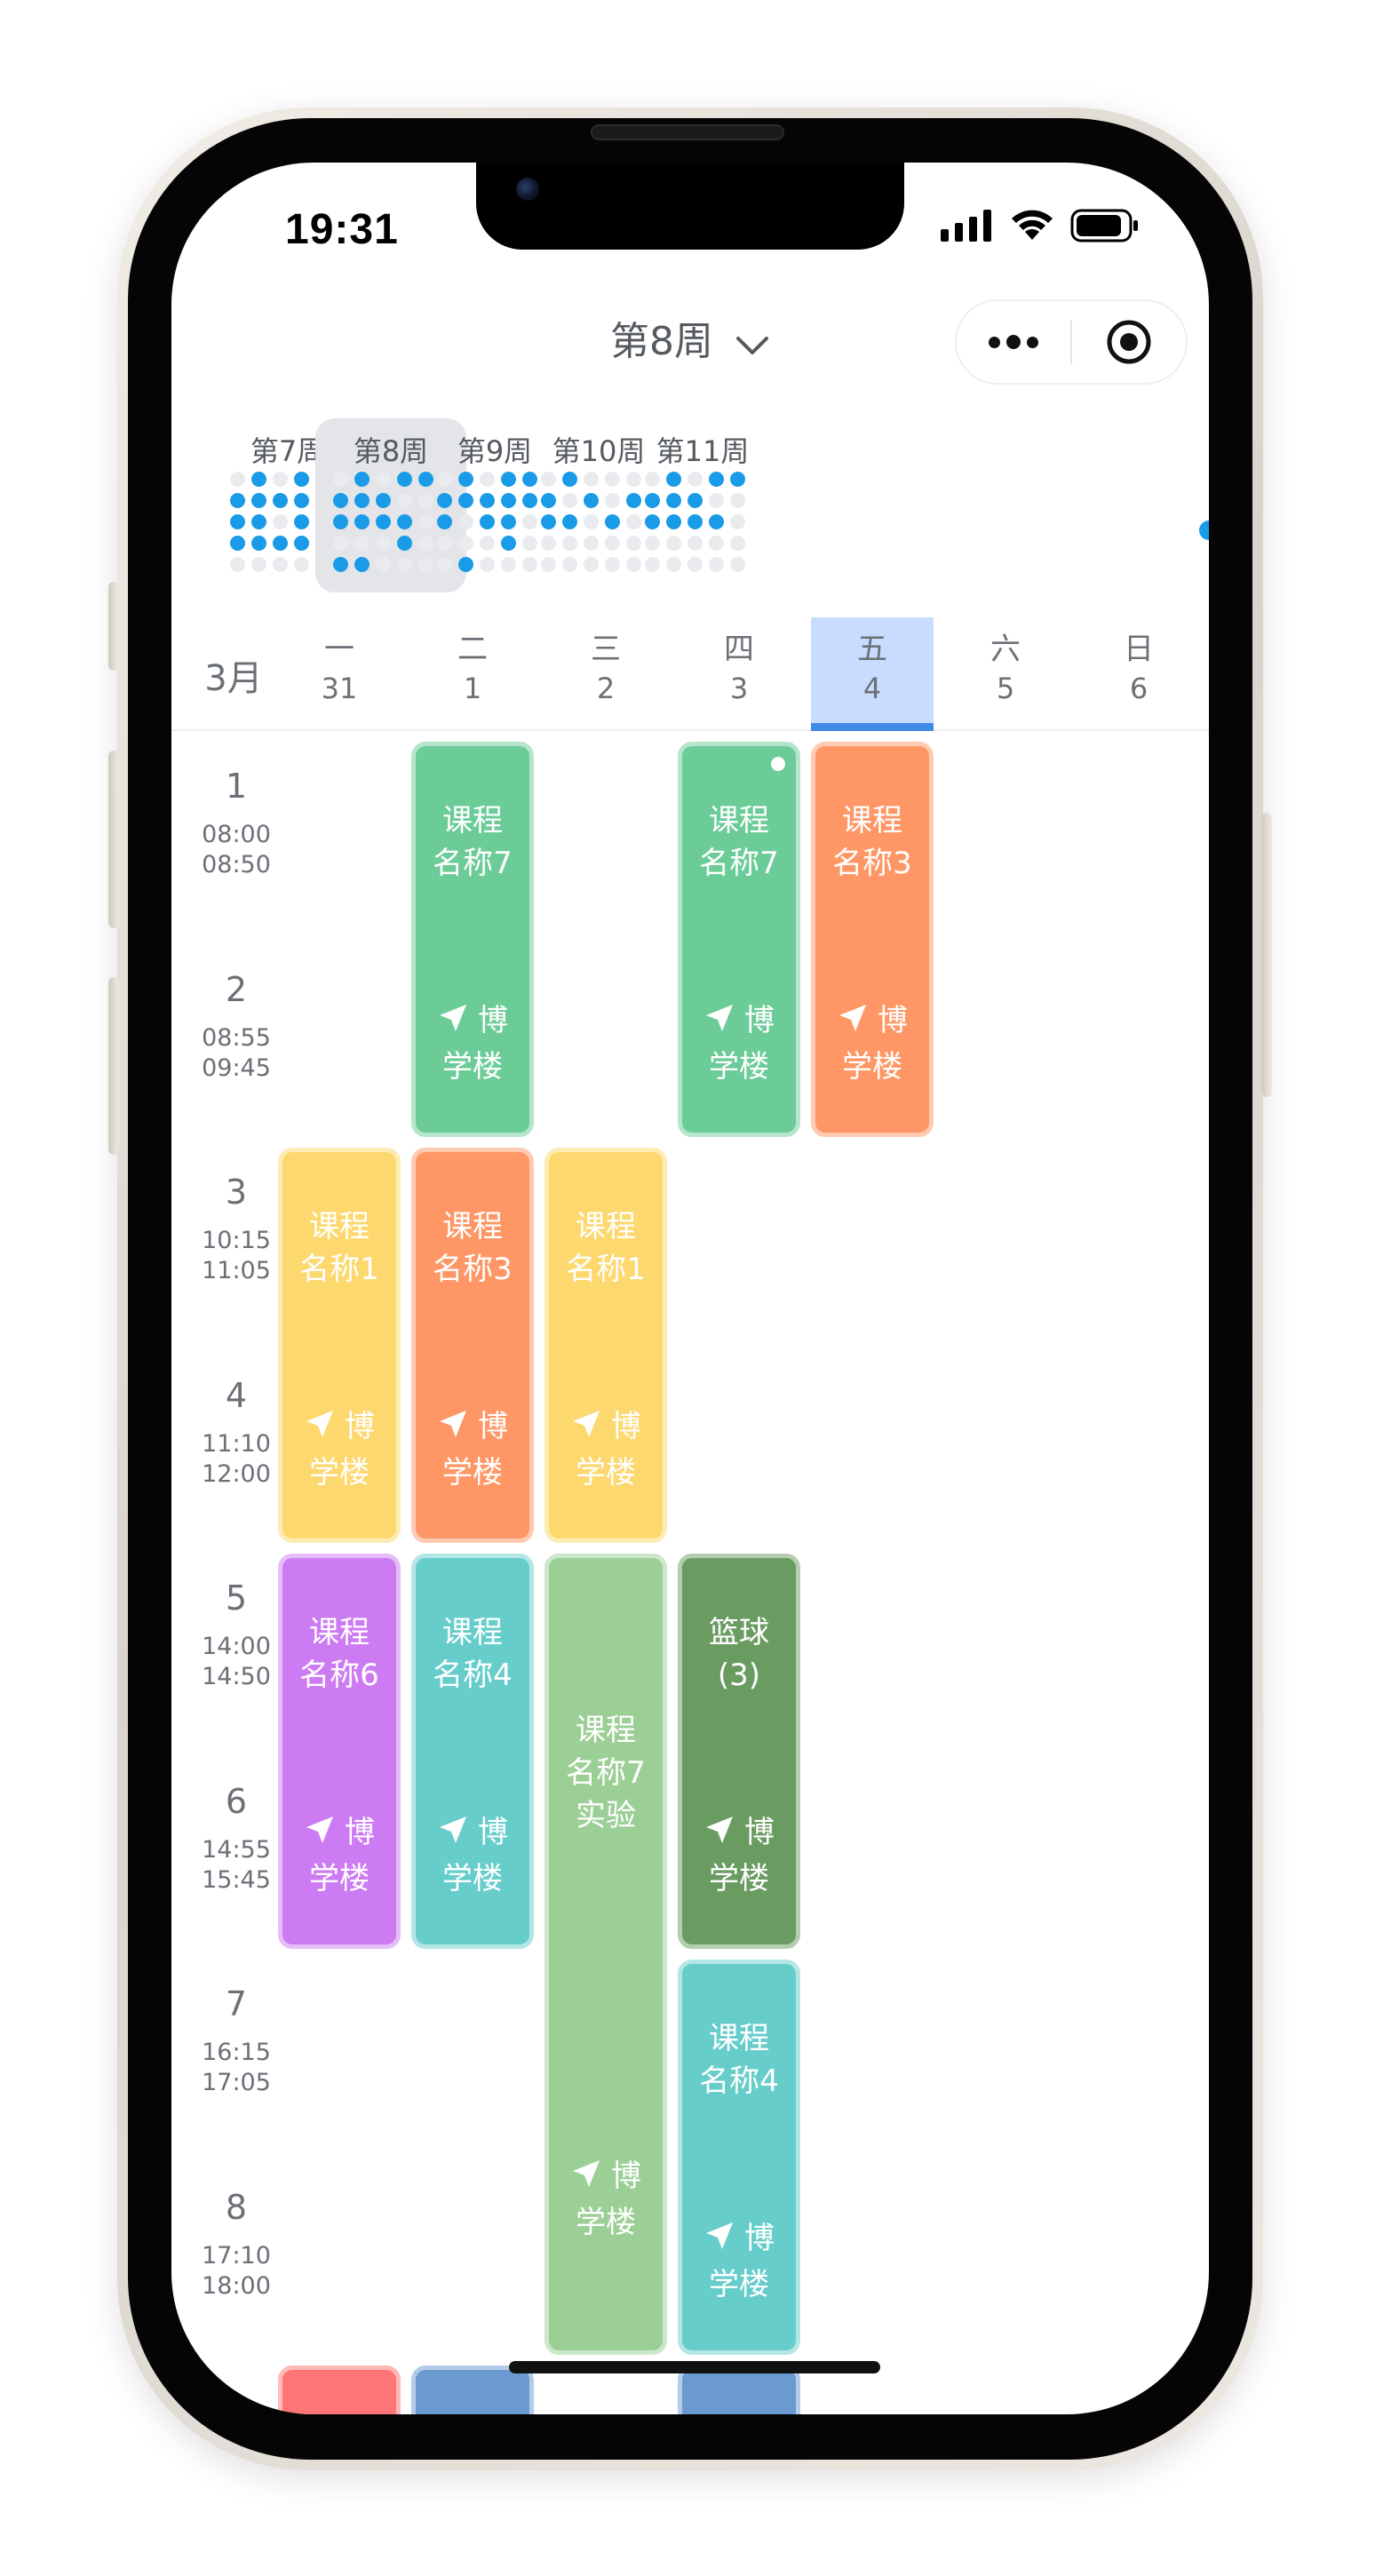  Describe the element at coordinates (236, 1473) in the screenshot. I see `period-end-time: 12:00` at that location.